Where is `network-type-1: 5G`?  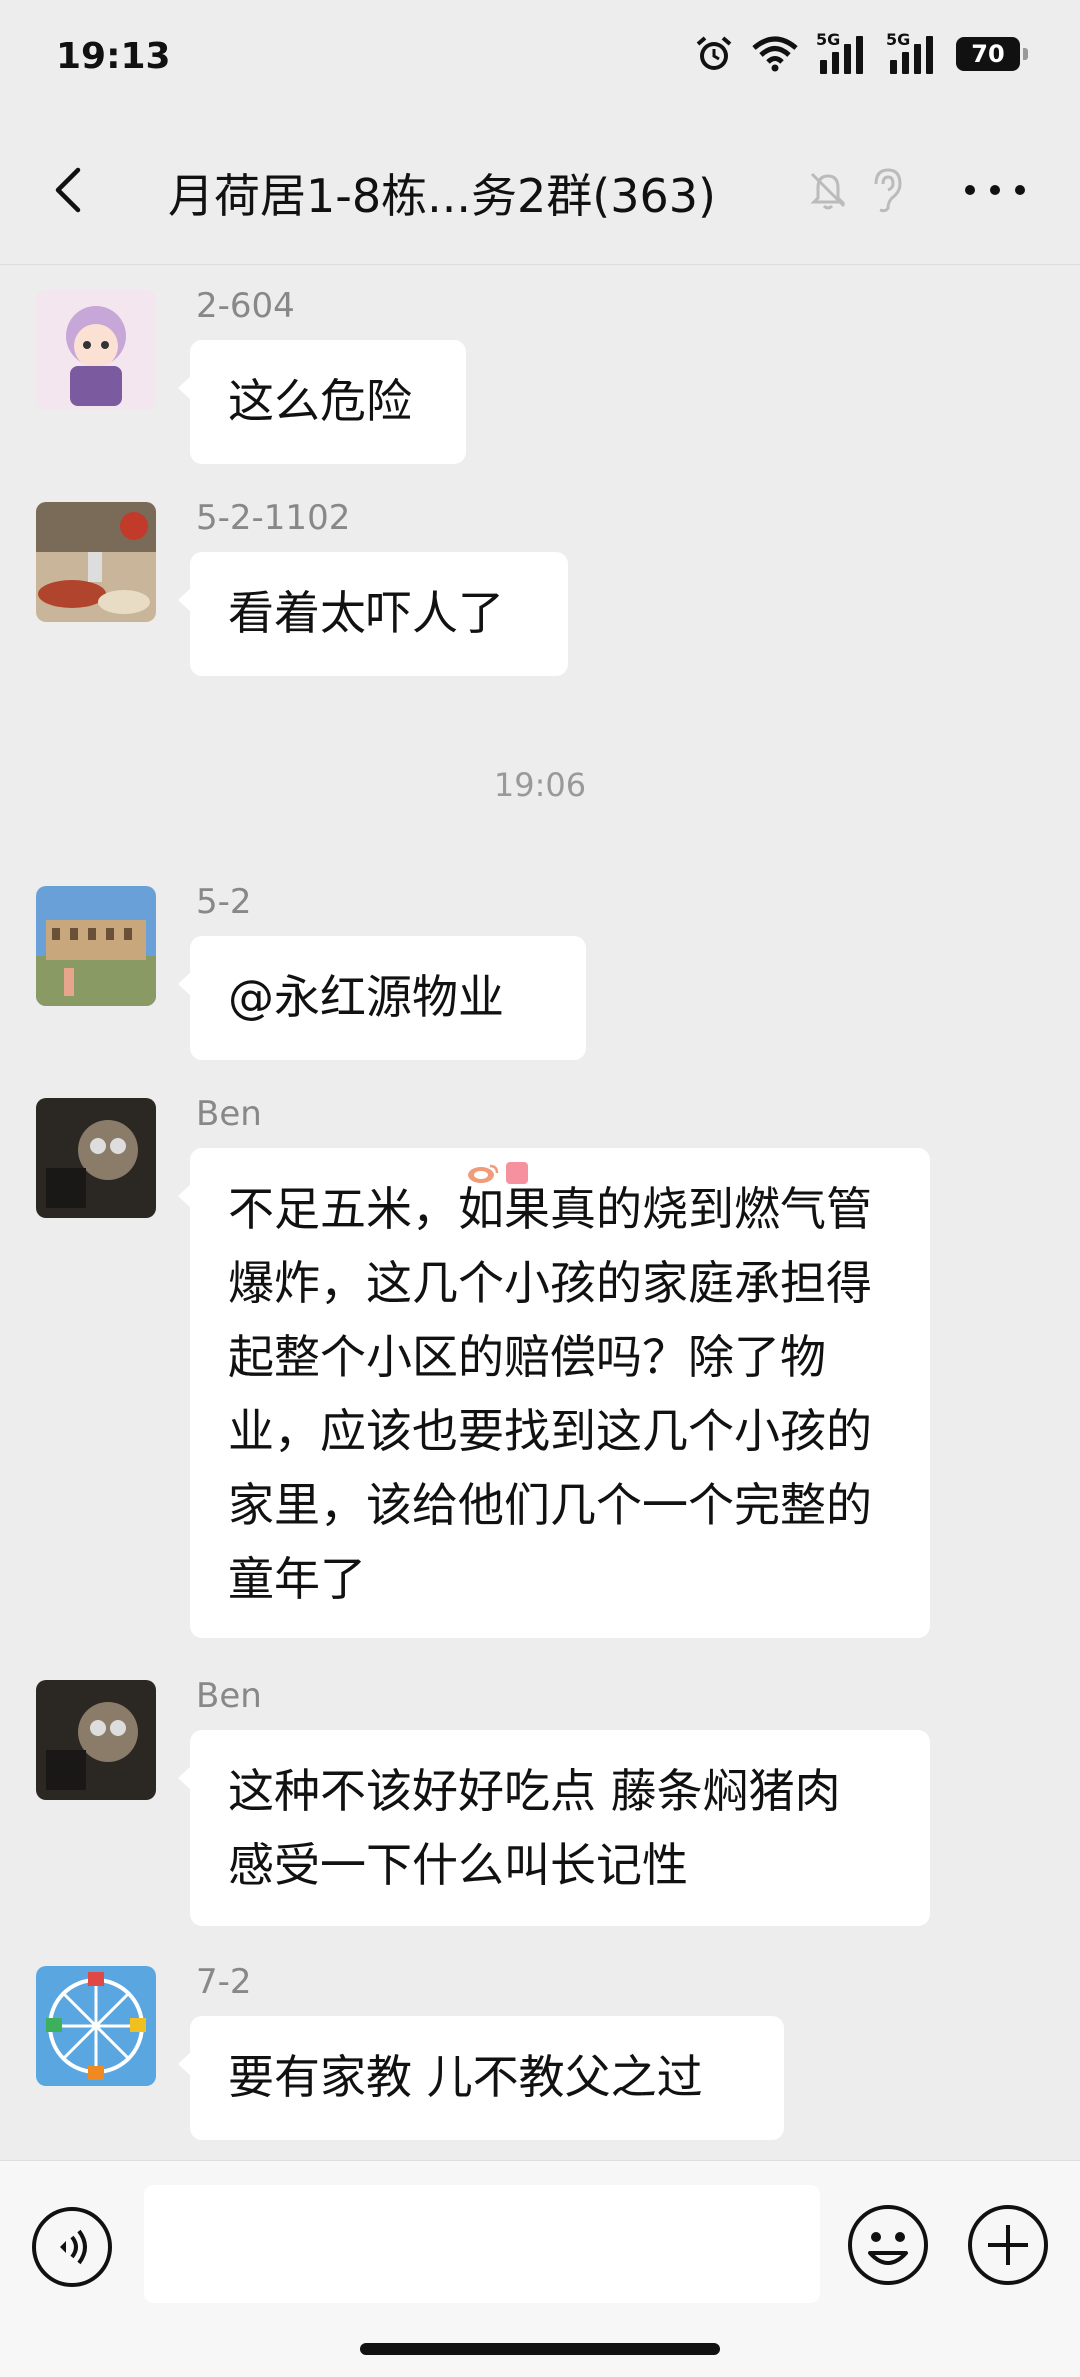
network-type-1: 5G is located at coordinates (828, 39).